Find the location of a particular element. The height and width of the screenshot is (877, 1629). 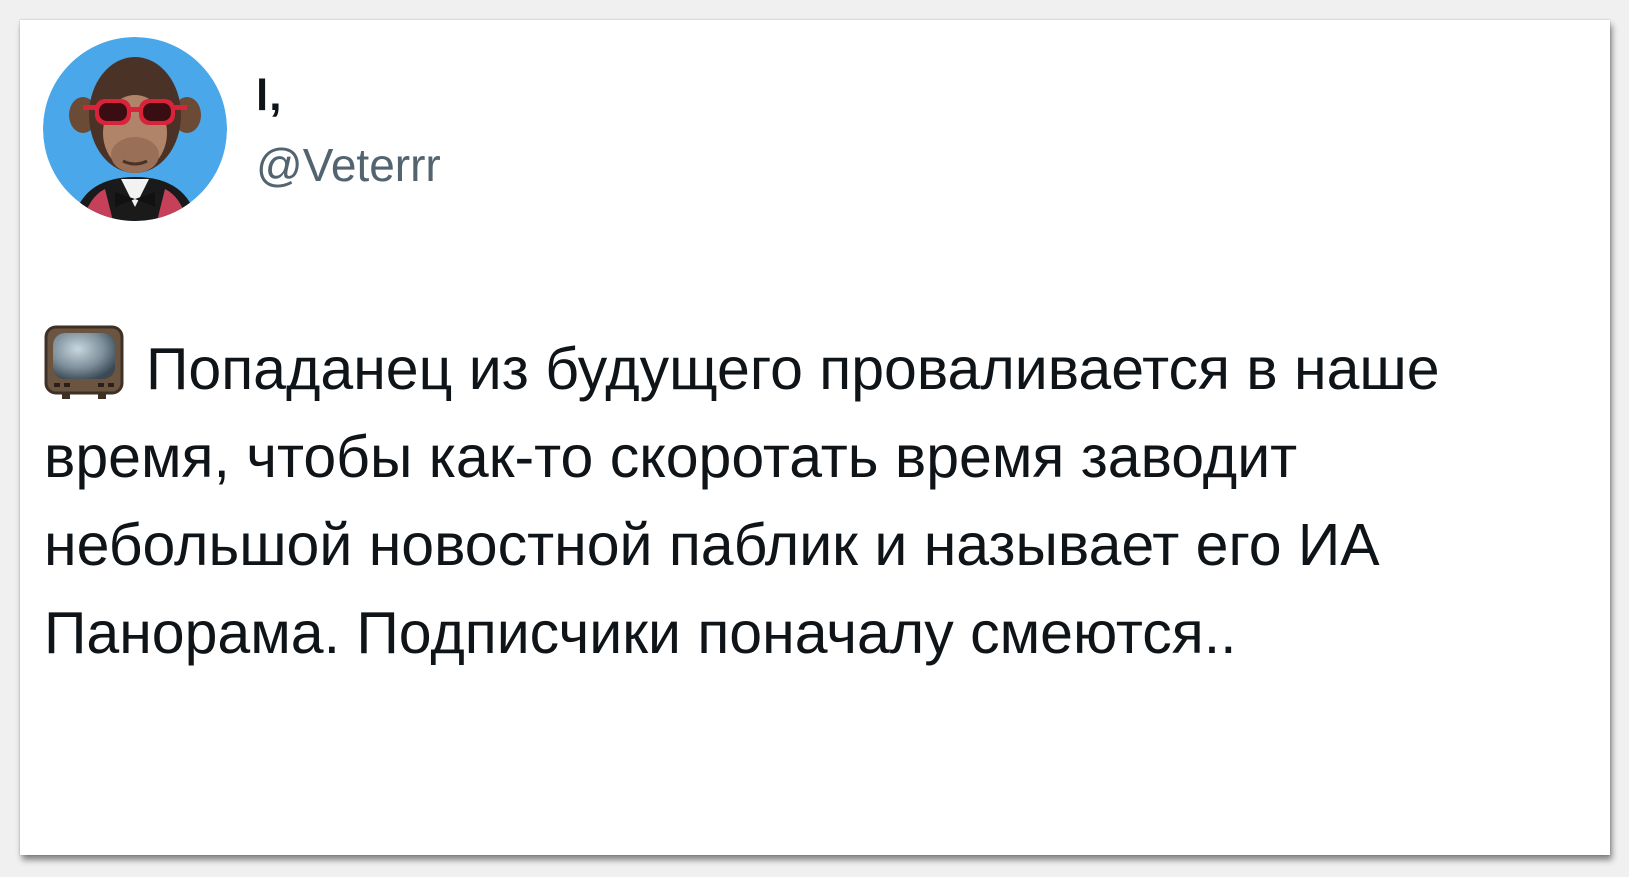

television-icon is located at coordinates (84, 363).